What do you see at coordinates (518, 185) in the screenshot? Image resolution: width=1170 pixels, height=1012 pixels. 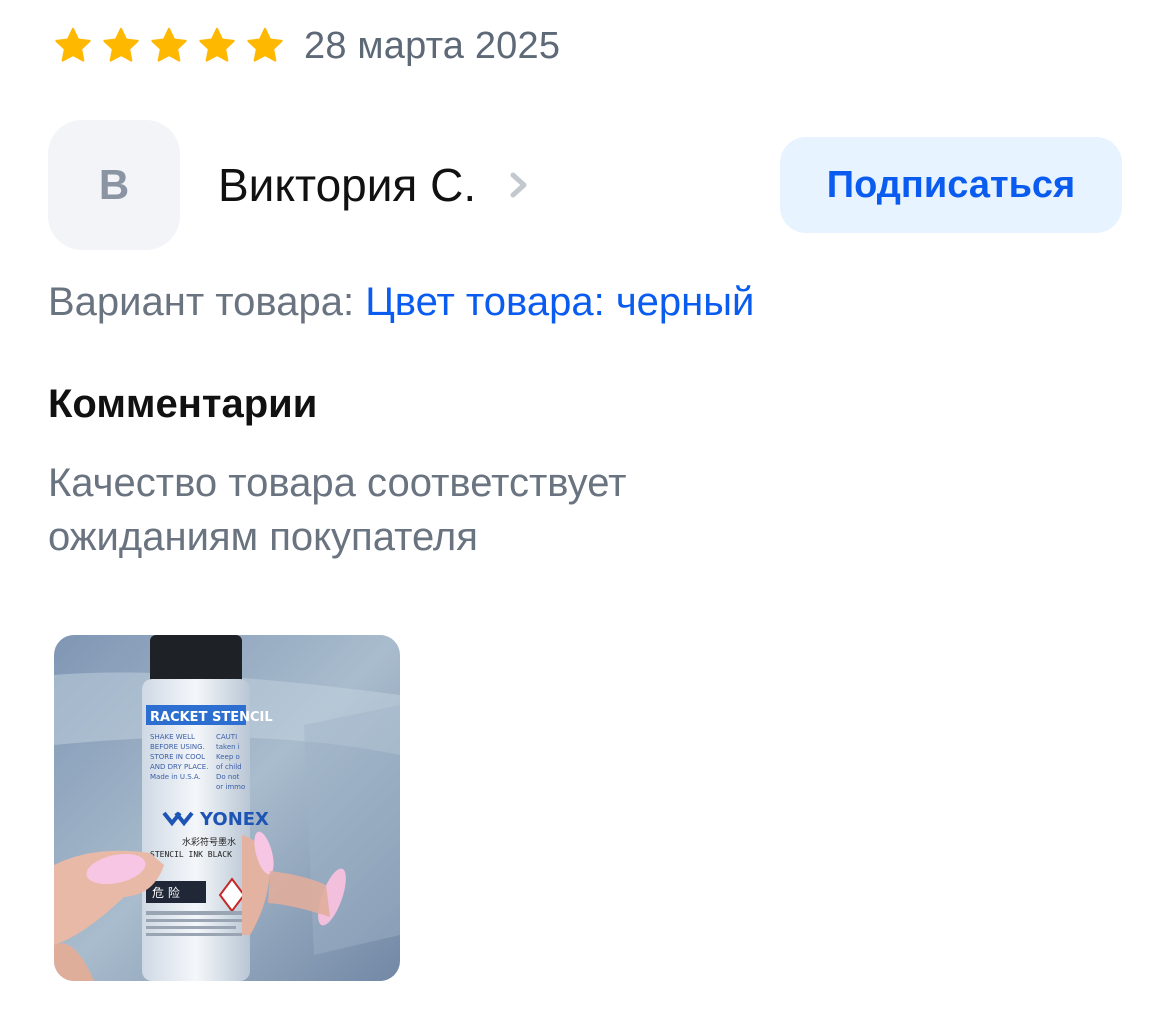 I see `chevron-right-icon` at bounding box center [518, 185].